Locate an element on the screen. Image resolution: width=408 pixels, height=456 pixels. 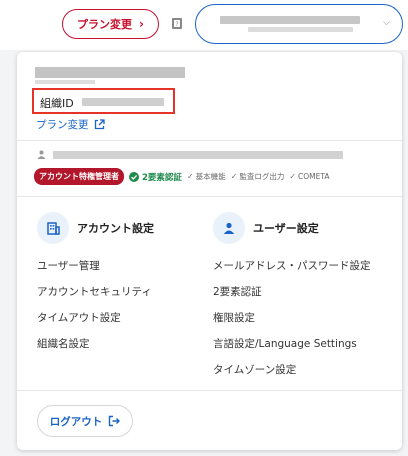
external-link-icon is located at coordinates (99, 124).